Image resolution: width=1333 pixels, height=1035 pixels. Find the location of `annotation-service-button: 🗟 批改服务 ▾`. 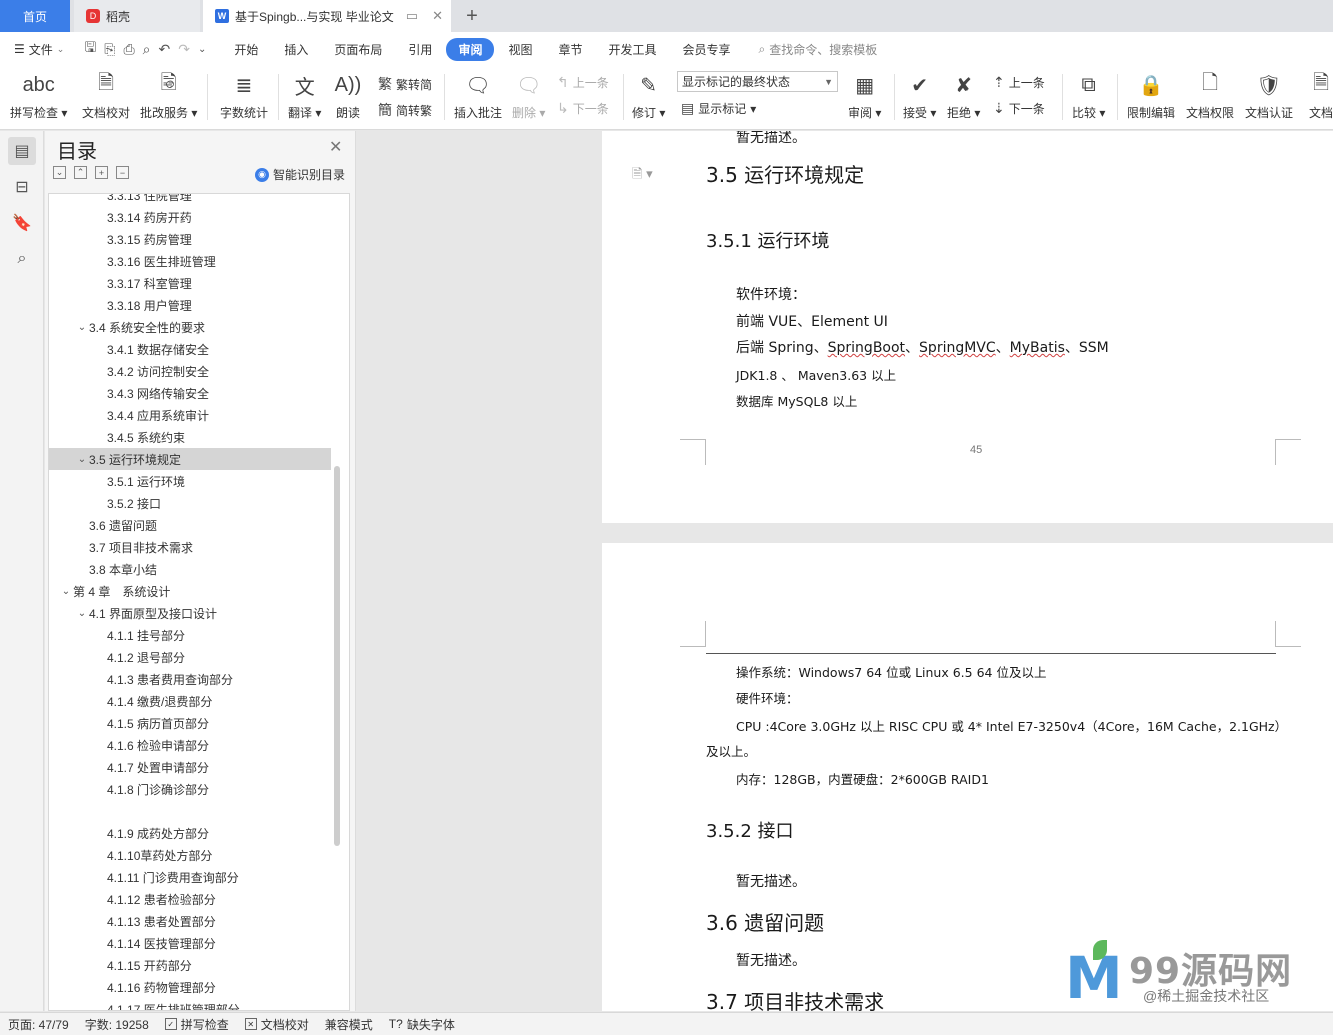

annotation-service-button: 🗟 批改服务 ▾ is located at coordinates (168, 95).